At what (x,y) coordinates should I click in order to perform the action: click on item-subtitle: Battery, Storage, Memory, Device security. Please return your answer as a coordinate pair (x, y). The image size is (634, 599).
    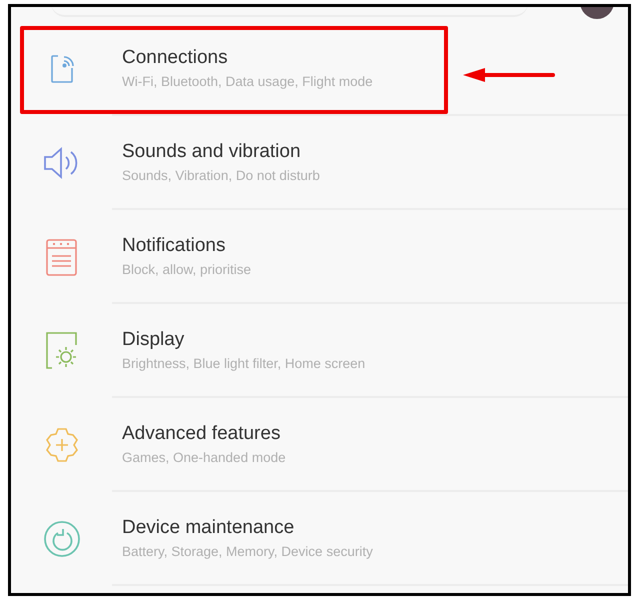
    Looking at the image, I should click on (247, 551).